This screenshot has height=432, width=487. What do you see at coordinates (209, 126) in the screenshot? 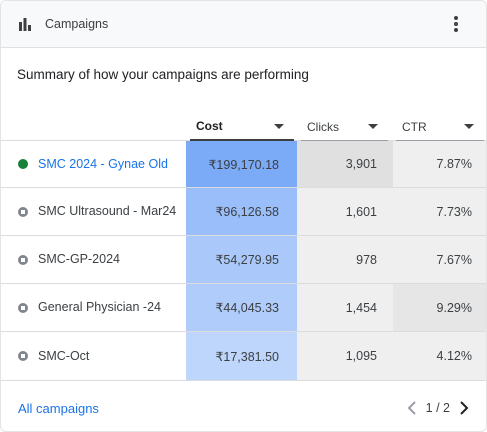
I see `column-label: Cost` at bounding box center [209, 126].